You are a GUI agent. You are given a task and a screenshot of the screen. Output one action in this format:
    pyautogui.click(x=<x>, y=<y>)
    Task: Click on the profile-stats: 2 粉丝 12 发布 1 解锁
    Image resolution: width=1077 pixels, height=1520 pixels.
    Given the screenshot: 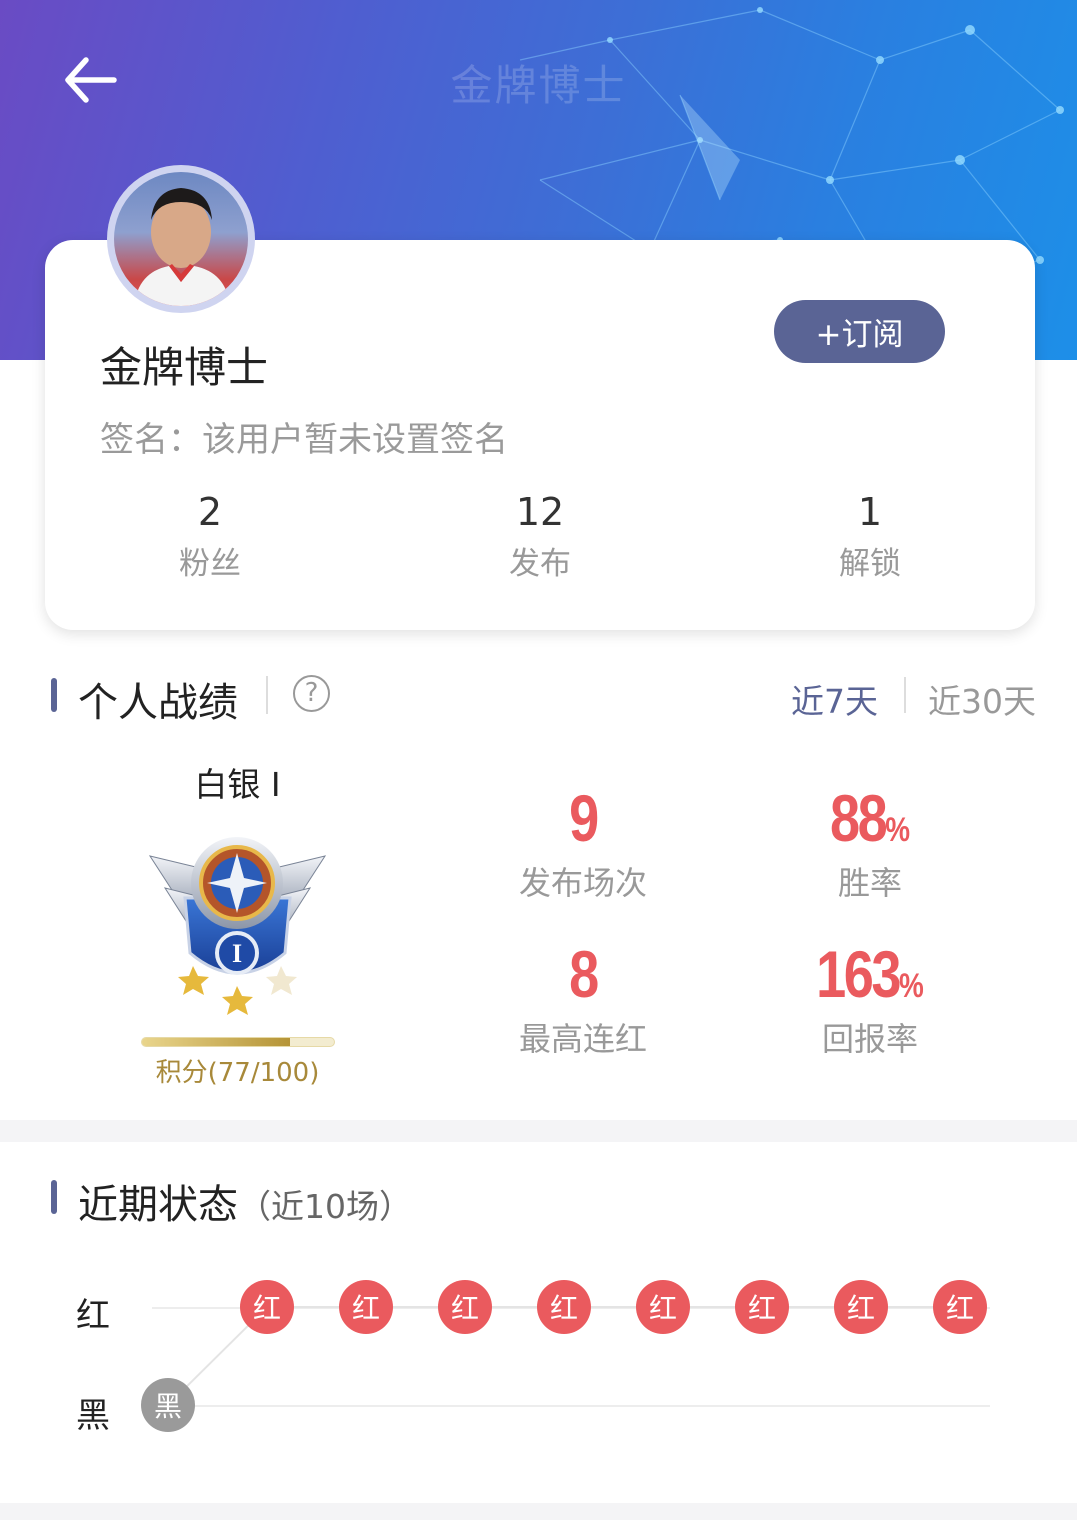 What is the action you would take?
    pyautogui.click(x=540, y=540)
    